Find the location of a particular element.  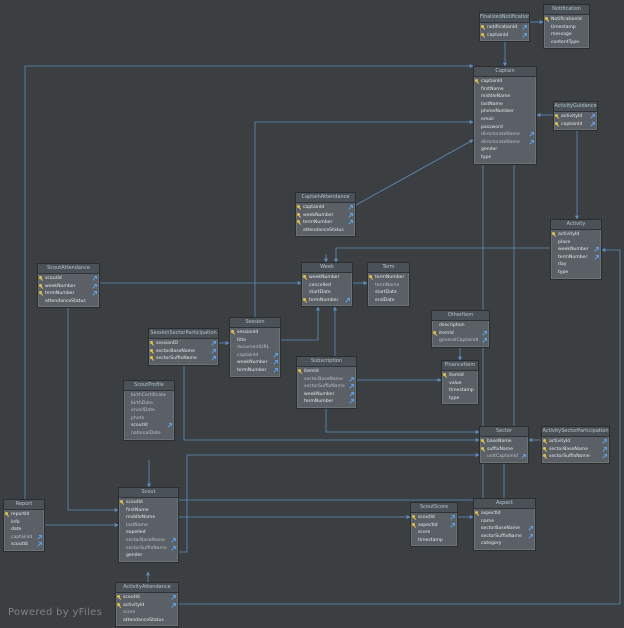

entity-scout-score: ScoutScore scoutId aspectId score timestamp is located at coordinates (434, 525).